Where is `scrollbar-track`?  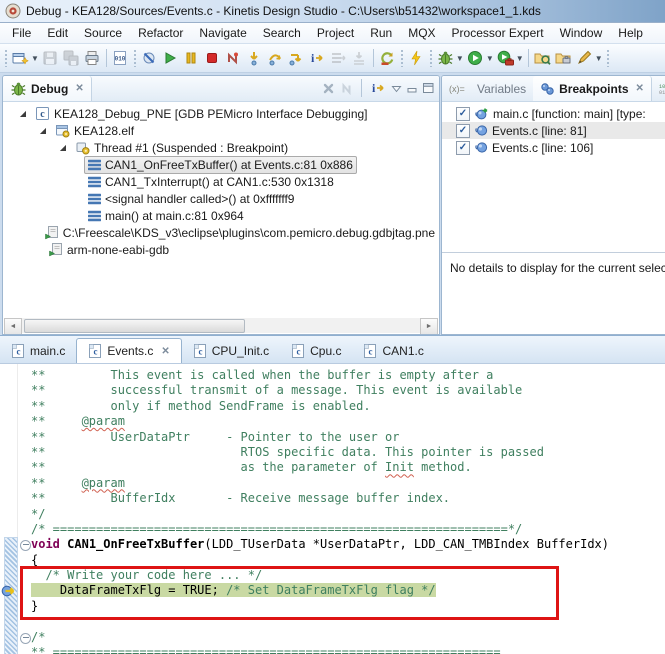 scrollbar-track is located at coordinates (221, 325).